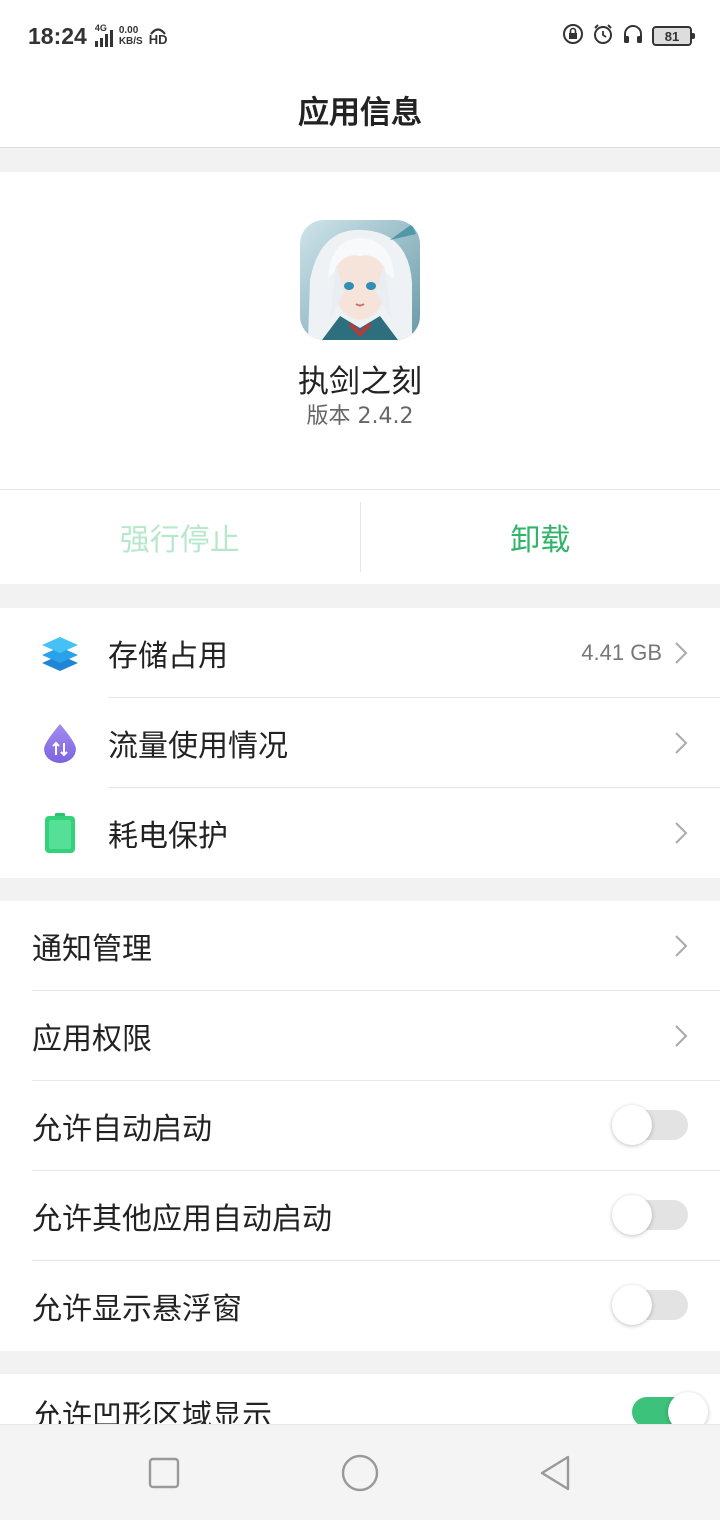 The height and width of the screenshot is (1520, 720). What do you see at coordinates (128, 30) in the screenshot?
I see `network-speed-value: 0.00` at bounding box center [128, 30].